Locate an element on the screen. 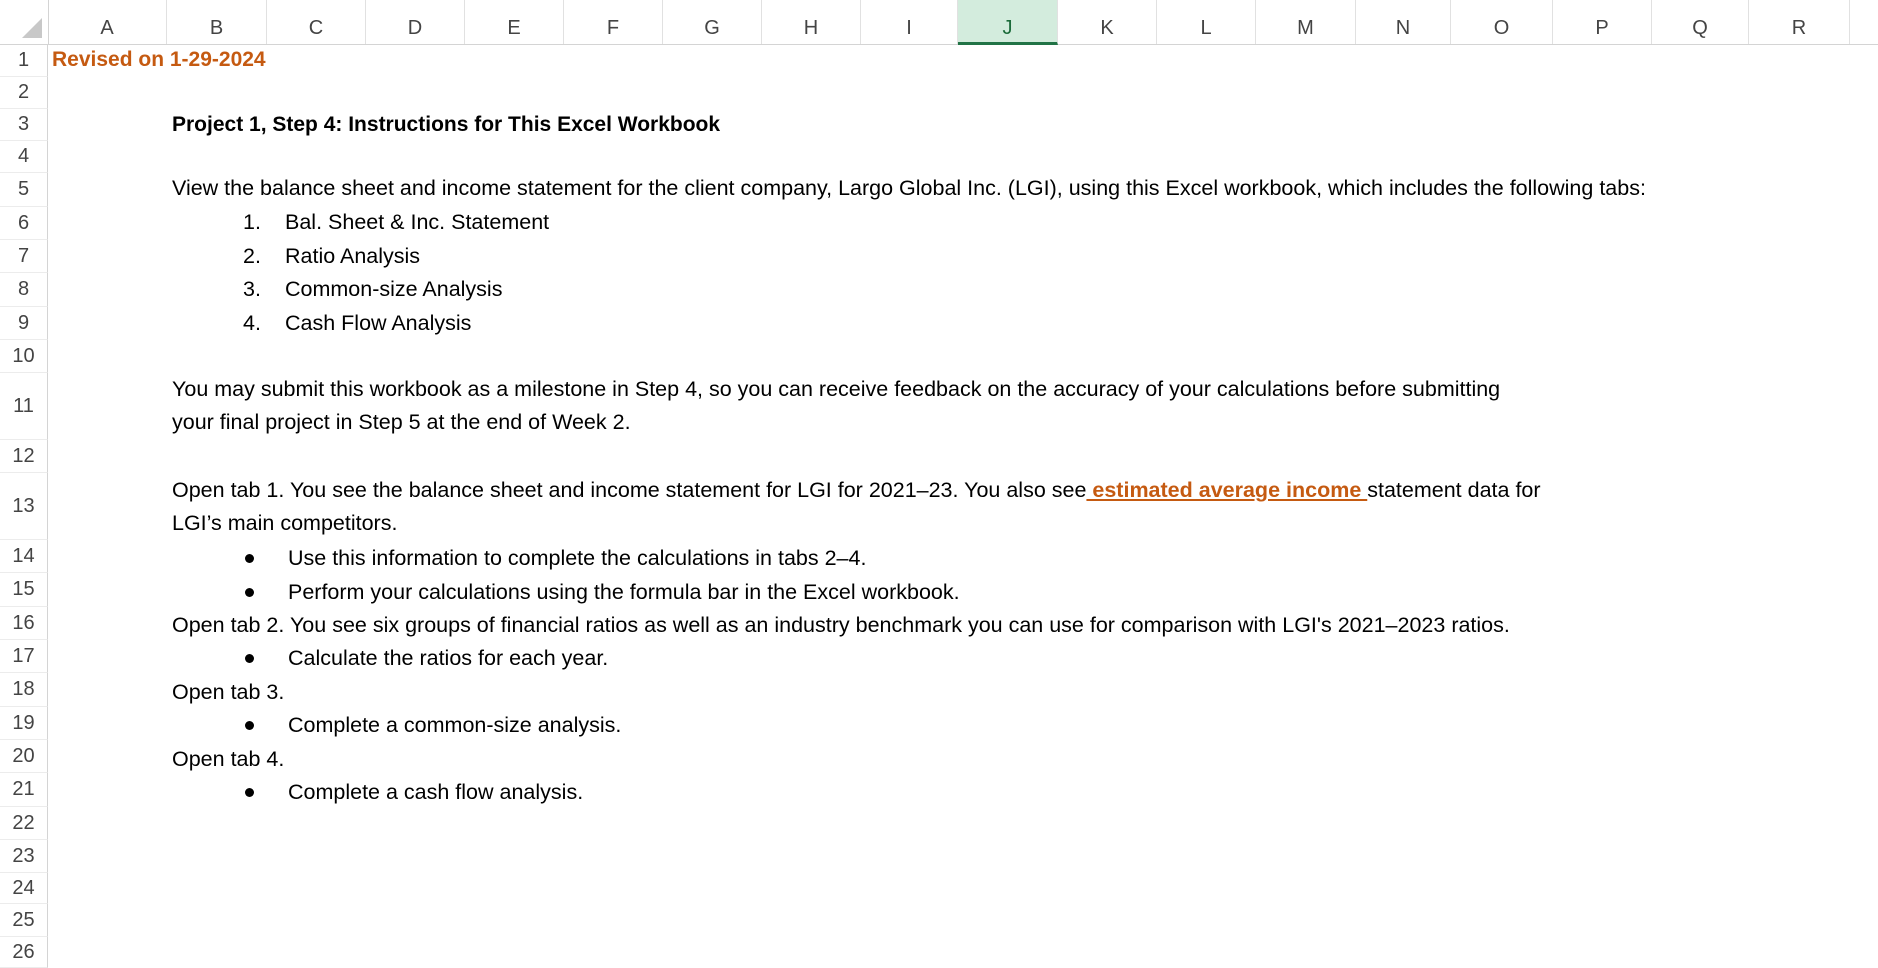 The image size is (1878, 968). list-number: 3. is located at coordinates (252, 289).